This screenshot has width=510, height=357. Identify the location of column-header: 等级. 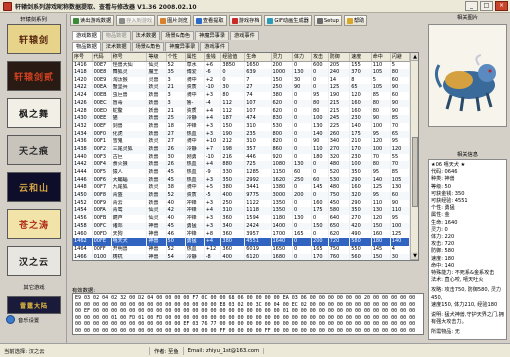
(156, 57).